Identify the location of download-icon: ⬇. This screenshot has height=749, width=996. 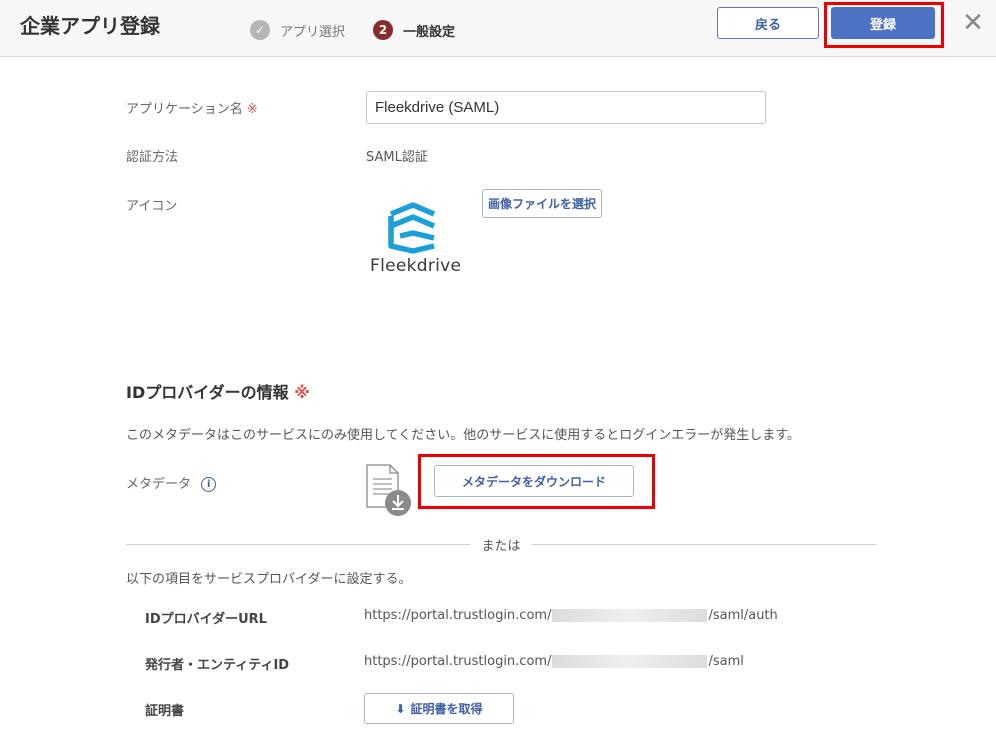
(400, 708).